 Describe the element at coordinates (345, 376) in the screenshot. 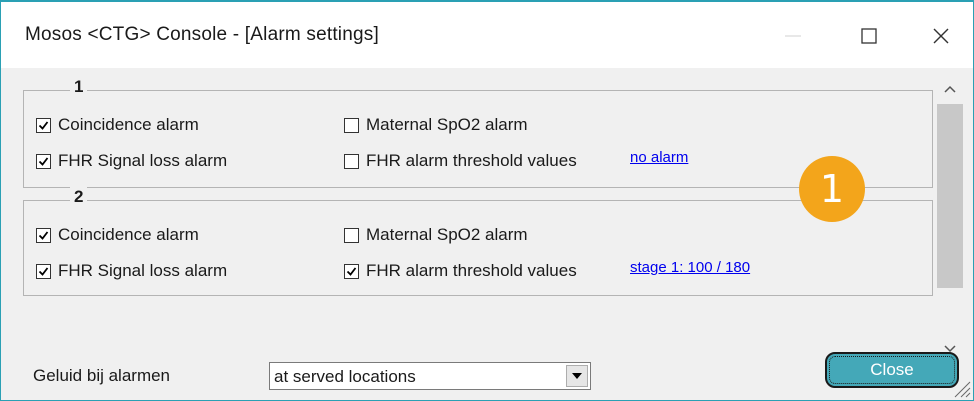

I see `select-value: at served locations` at that location.